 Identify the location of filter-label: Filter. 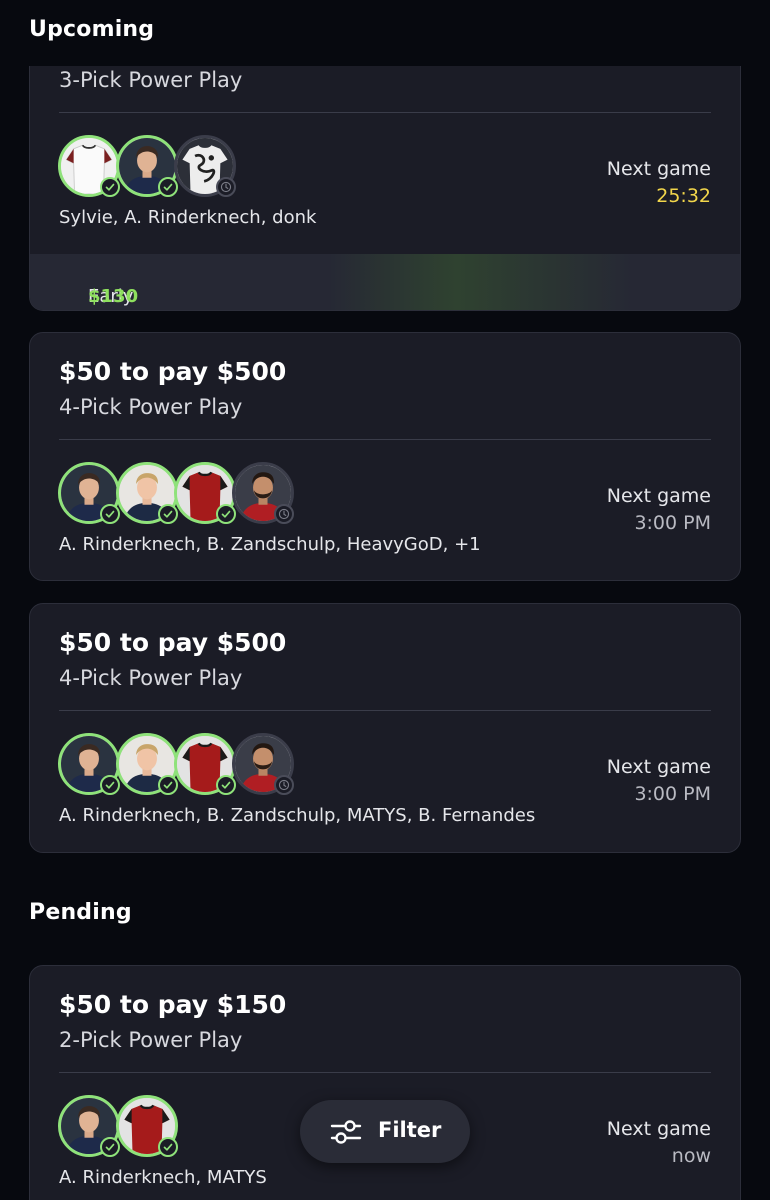
(410, 1130).